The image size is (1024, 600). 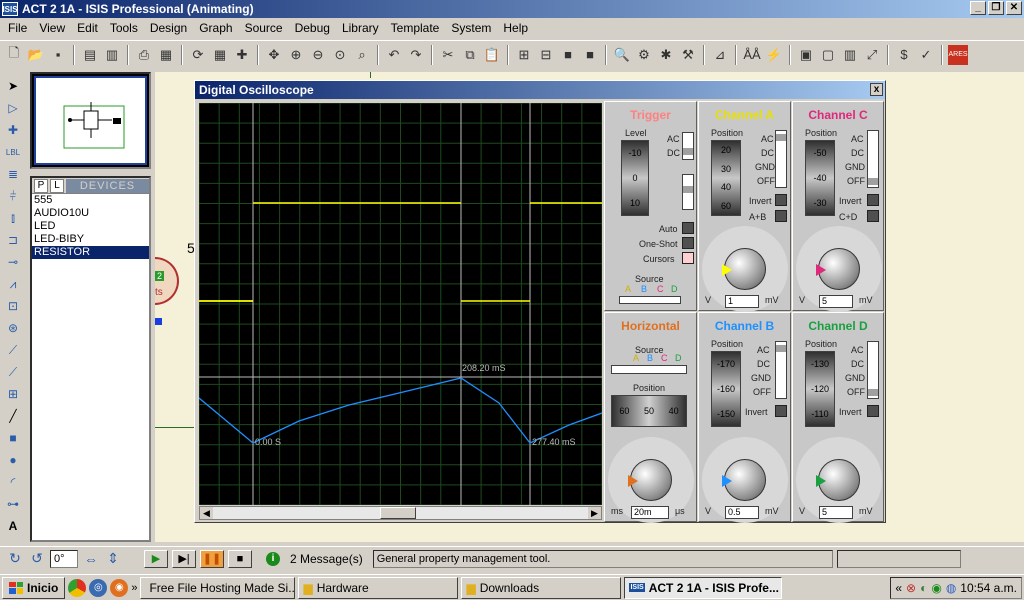 I want to click on menu-edit: Edit, so click(x=87, y=28).